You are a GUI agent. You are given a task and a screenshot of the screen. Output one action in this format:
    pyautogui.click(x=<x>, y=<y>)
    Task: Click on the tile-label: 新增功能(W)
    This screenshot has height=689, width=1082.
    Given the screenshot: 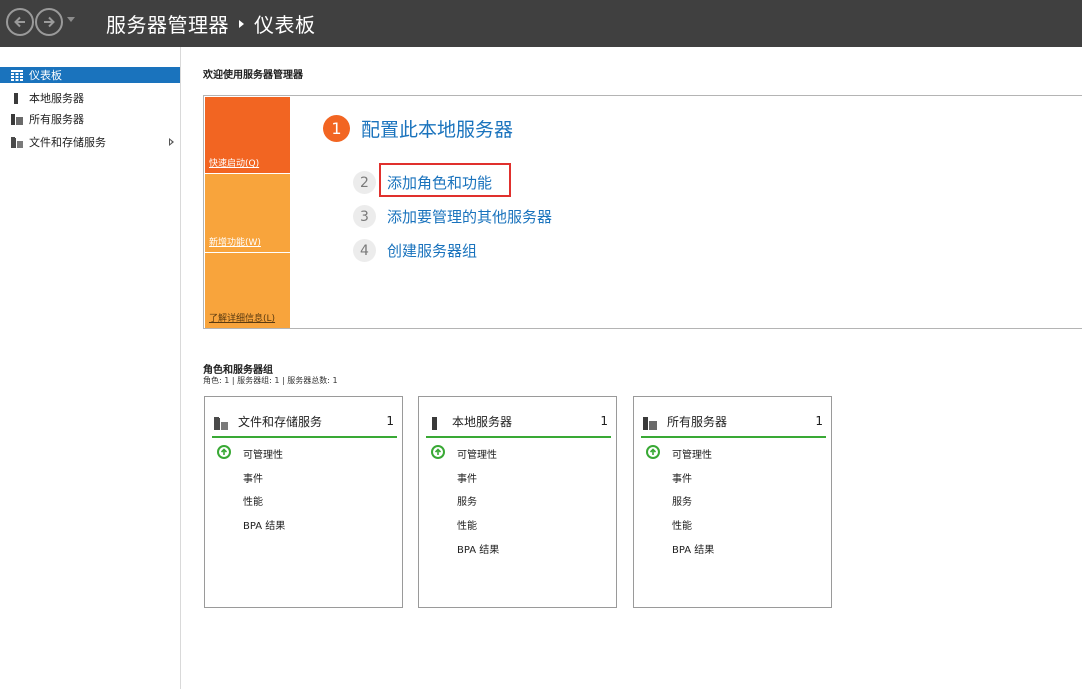 What is the action you would take?
    pyautogui.click(x=235, y=243)
    